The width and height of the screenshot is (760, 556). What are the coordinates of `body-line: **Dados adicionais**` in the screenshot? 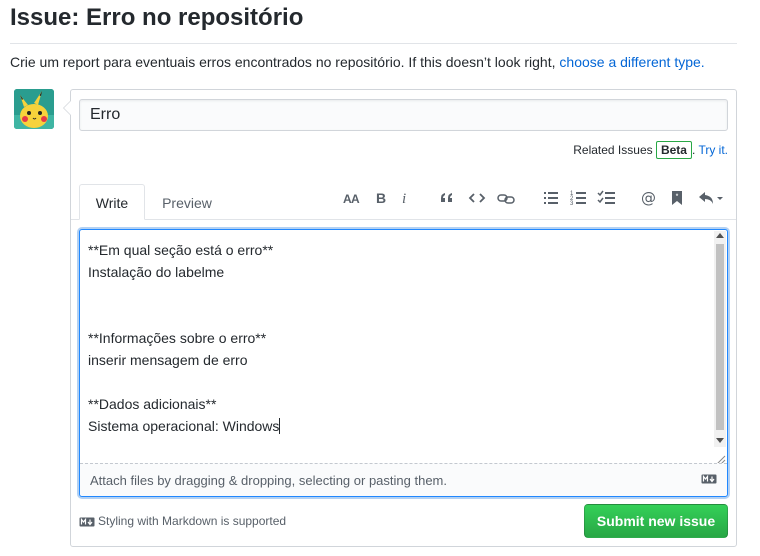 It's located at (152, 404).